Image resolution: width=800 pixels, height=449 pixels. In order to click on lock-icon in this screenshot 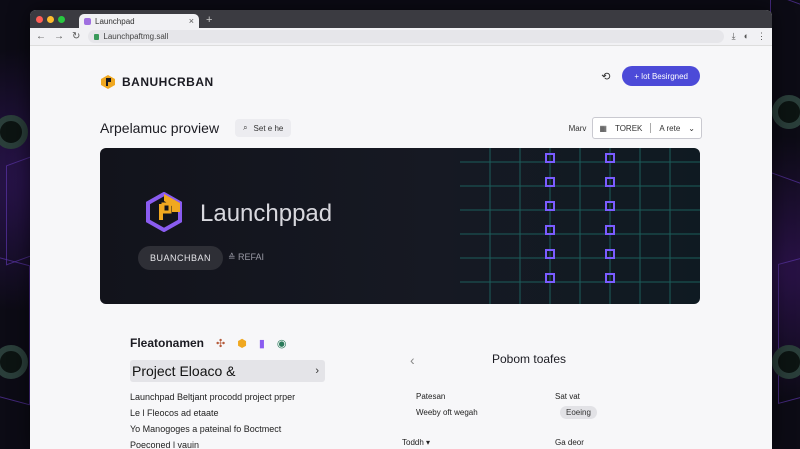, I will do `click(97, 36)`.